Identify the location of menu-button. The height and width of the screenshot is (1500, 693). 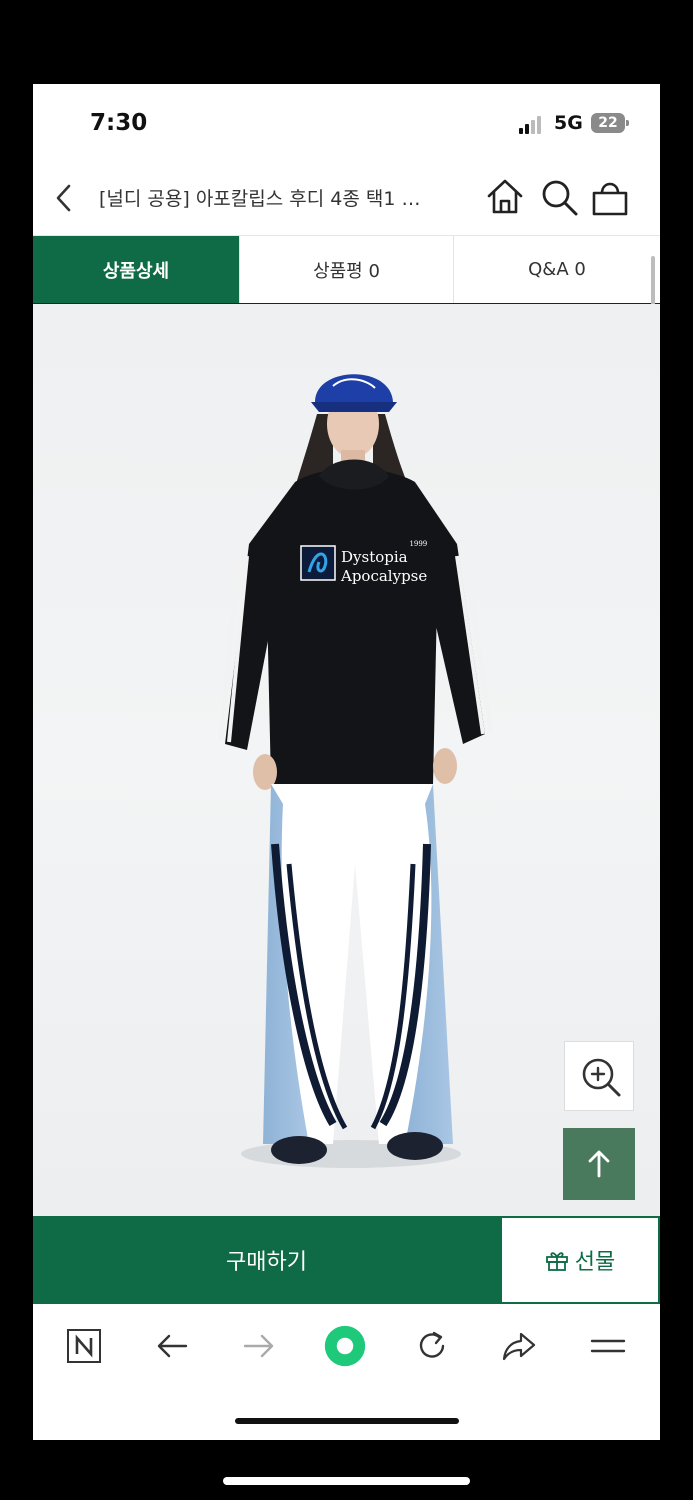
(608, 1346).